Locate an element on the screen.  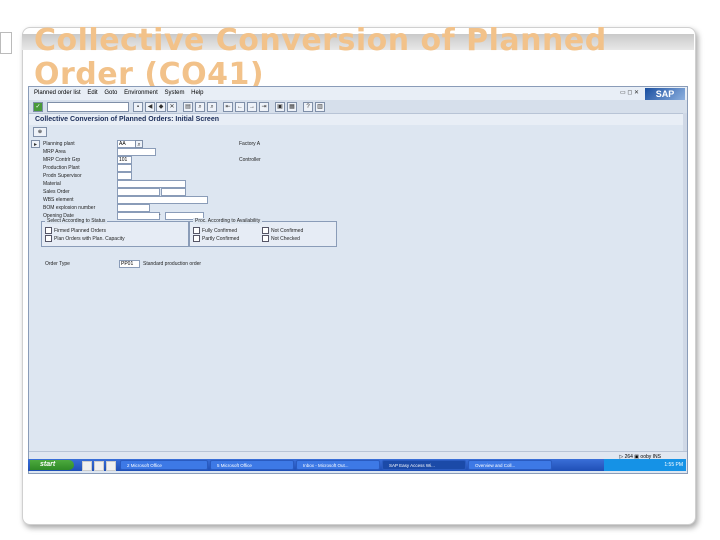
wbs-element-input is located at coordinates (162, 200).